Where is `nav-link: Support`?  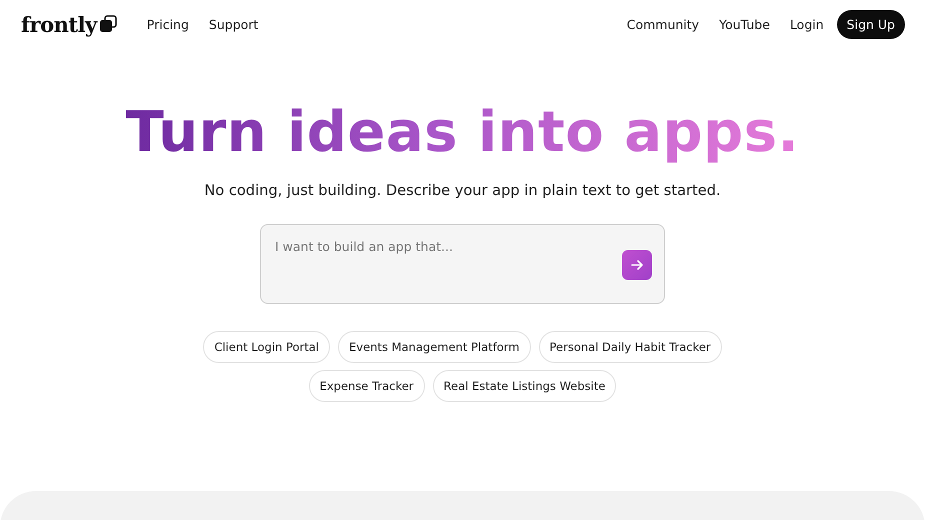
nav-link: Support is located at coordinates (233, 24).